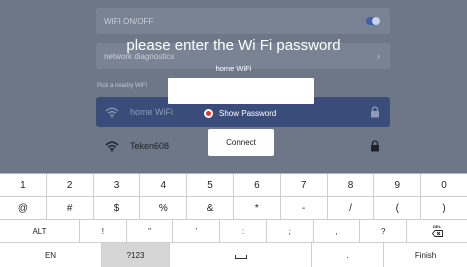  What do you see at coordinates (243, 21) in the screenshot?
I see `wifi-toggle-row: WIFI ON/OFF` at bounding box center [243, 21].